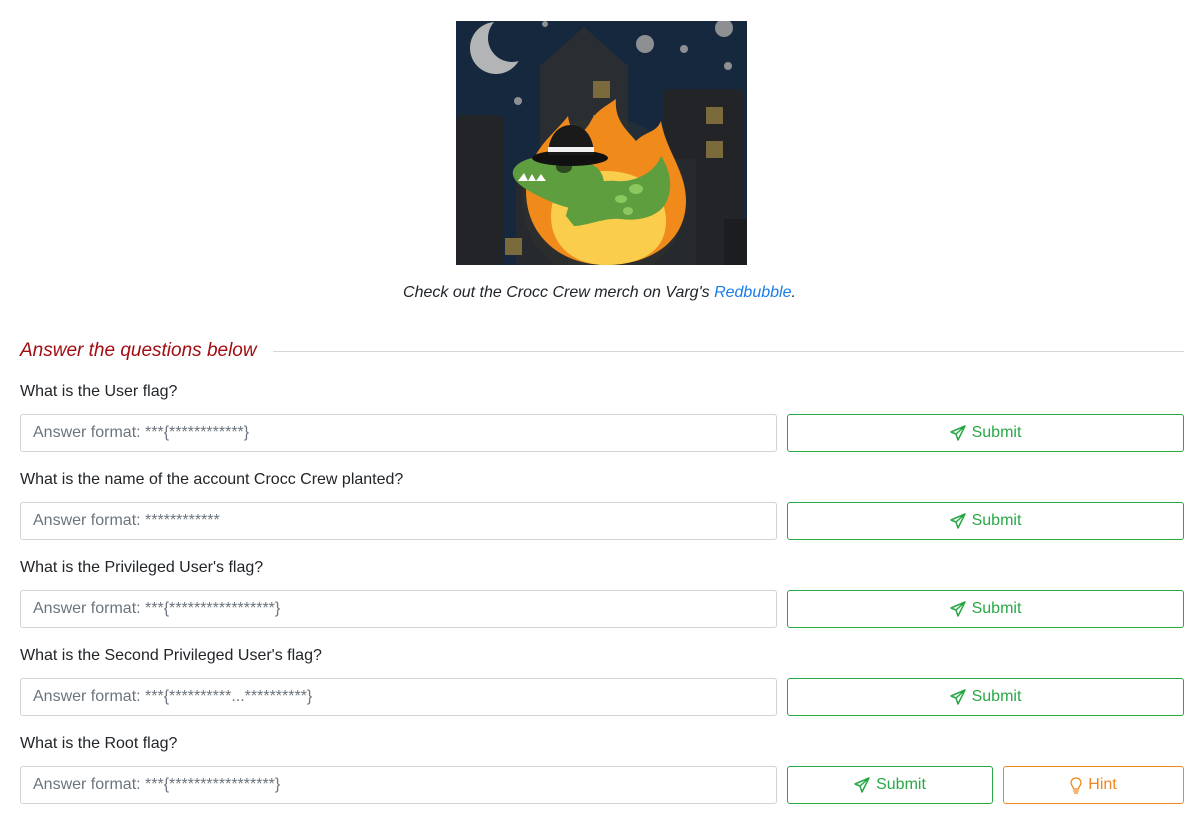 This screenshot has width=1199, height=820. What do you see at coordinates (1102, 784) in the screenshot?
I see `hint-label: Hint` at bounding box center [1102, 784].